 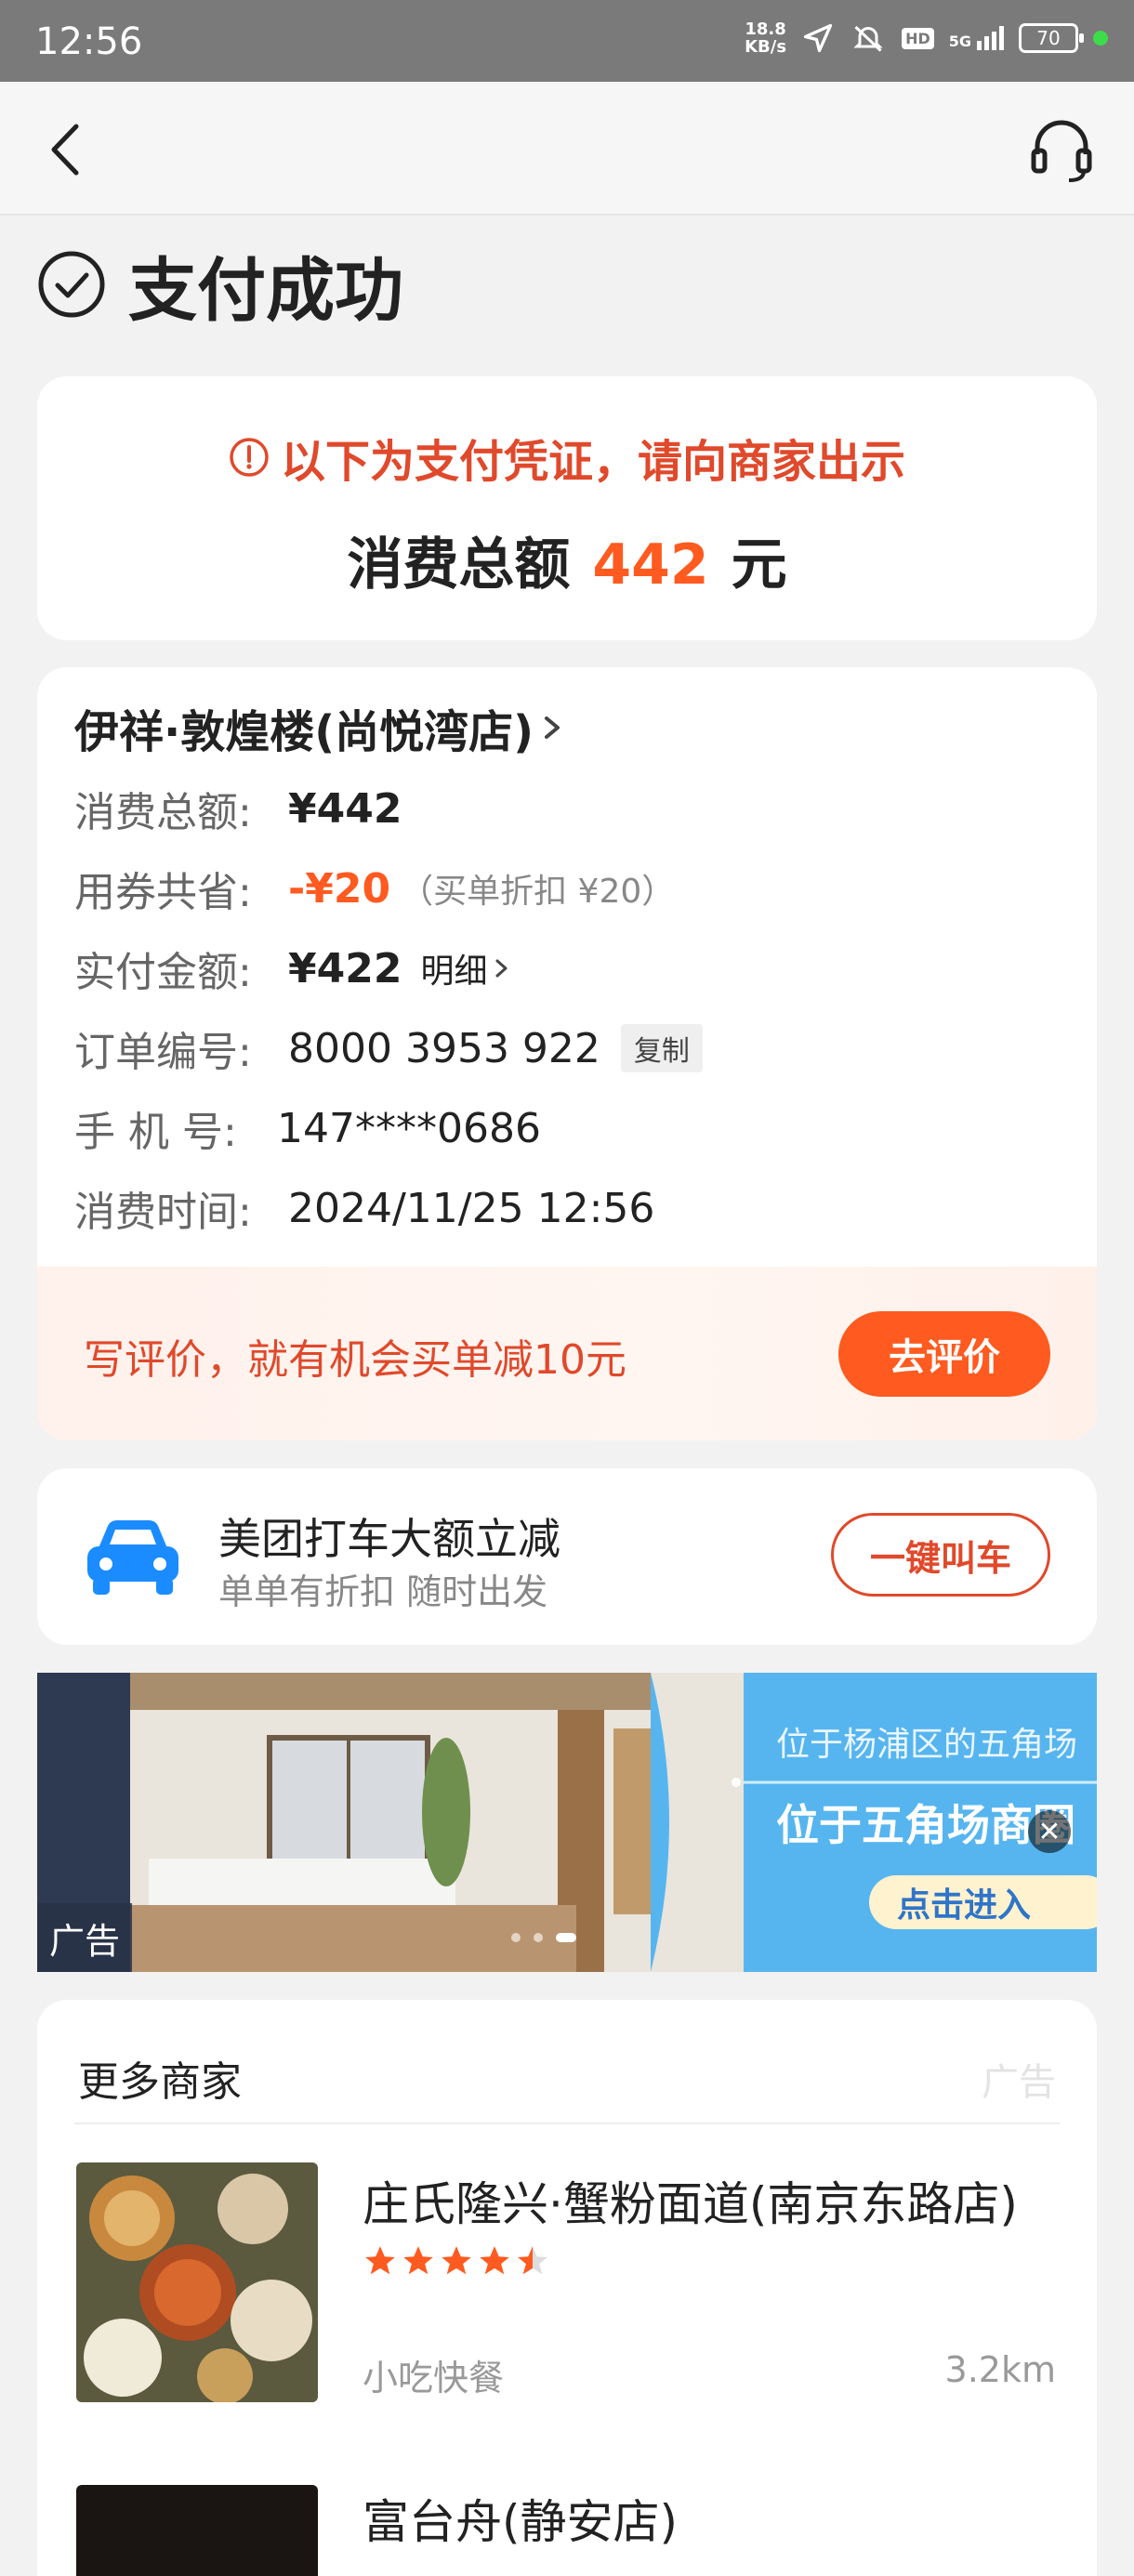 I want to click on row-value: ¥422, so click(x=345, y=968).